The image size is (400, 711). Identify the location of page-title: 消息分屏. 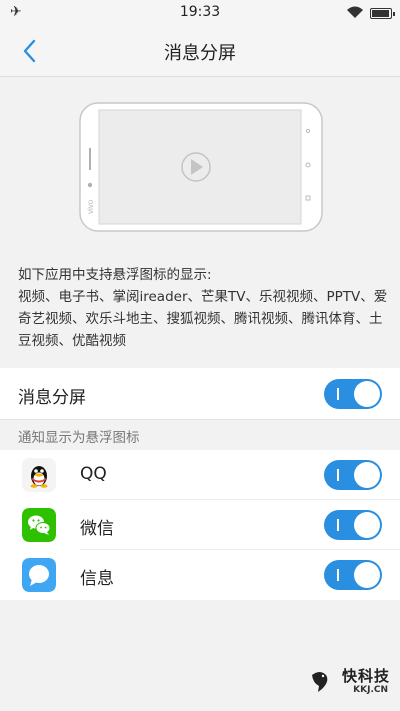
(200, 53).